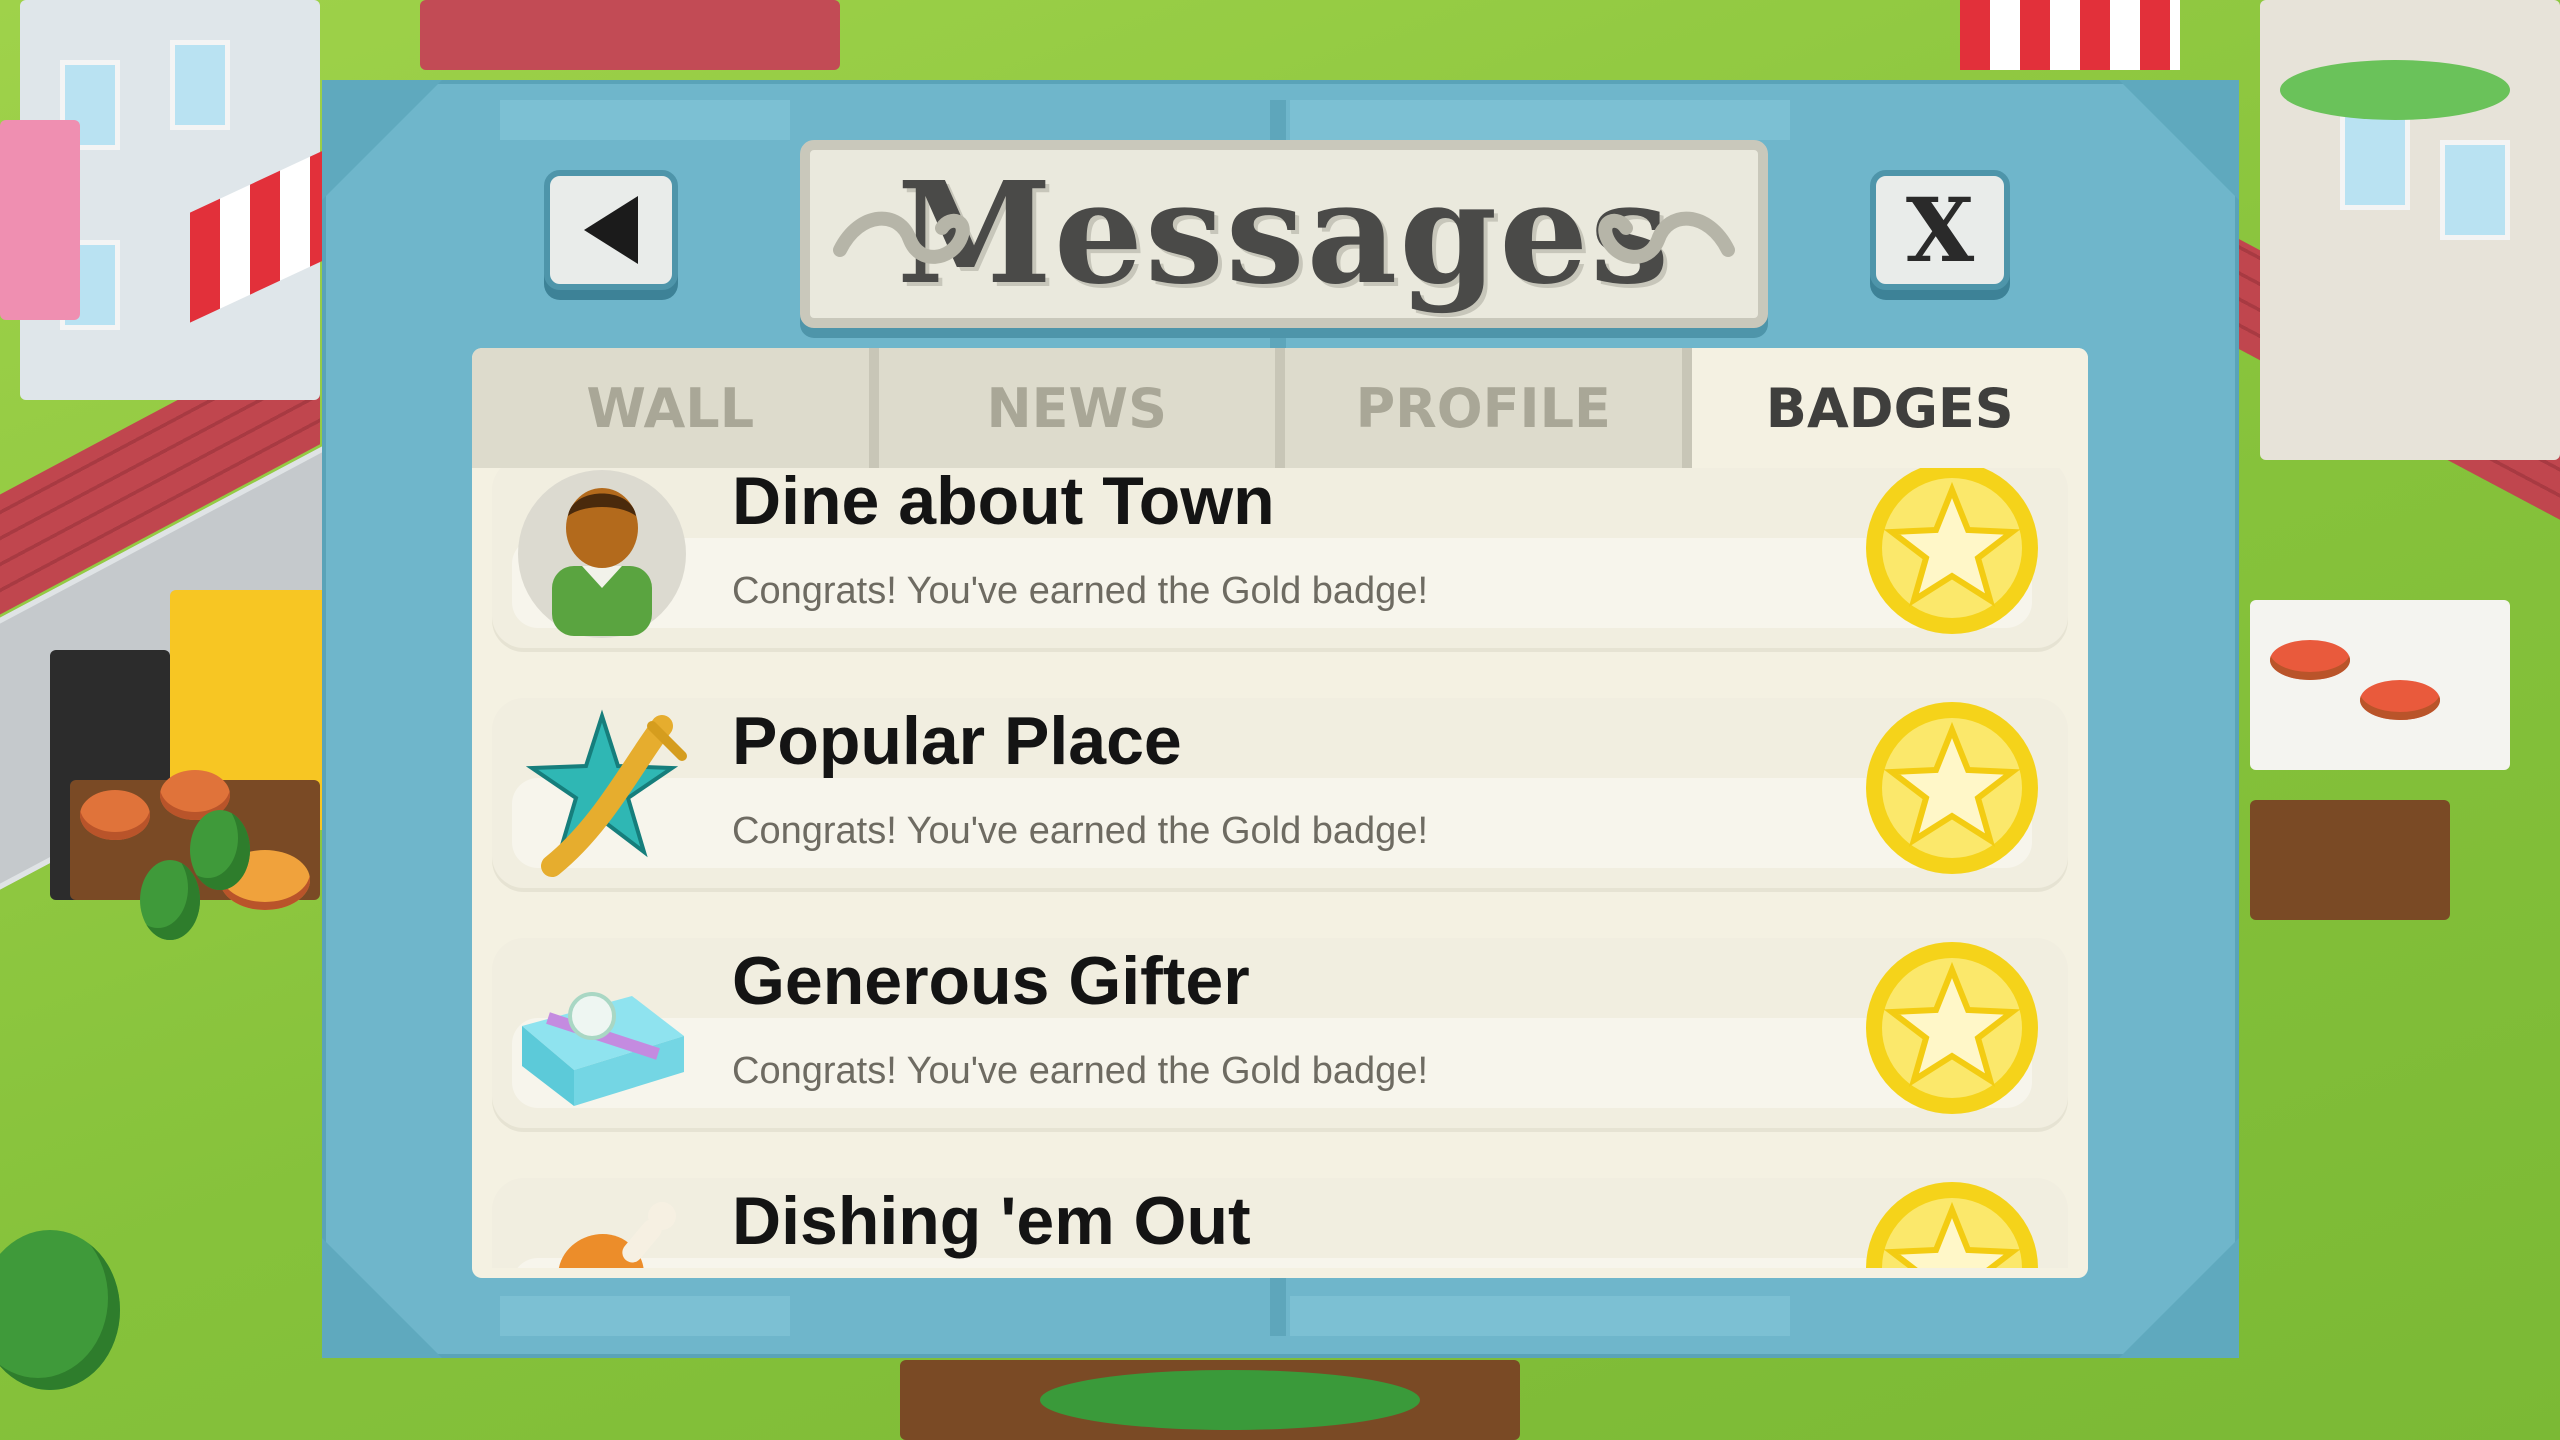 This screenshot has height=1440, width=2560. What do you see at coordinates (957, 741) in the screenshot?
I see `badge-title: Popular Place` at bounding box center [957, 741].